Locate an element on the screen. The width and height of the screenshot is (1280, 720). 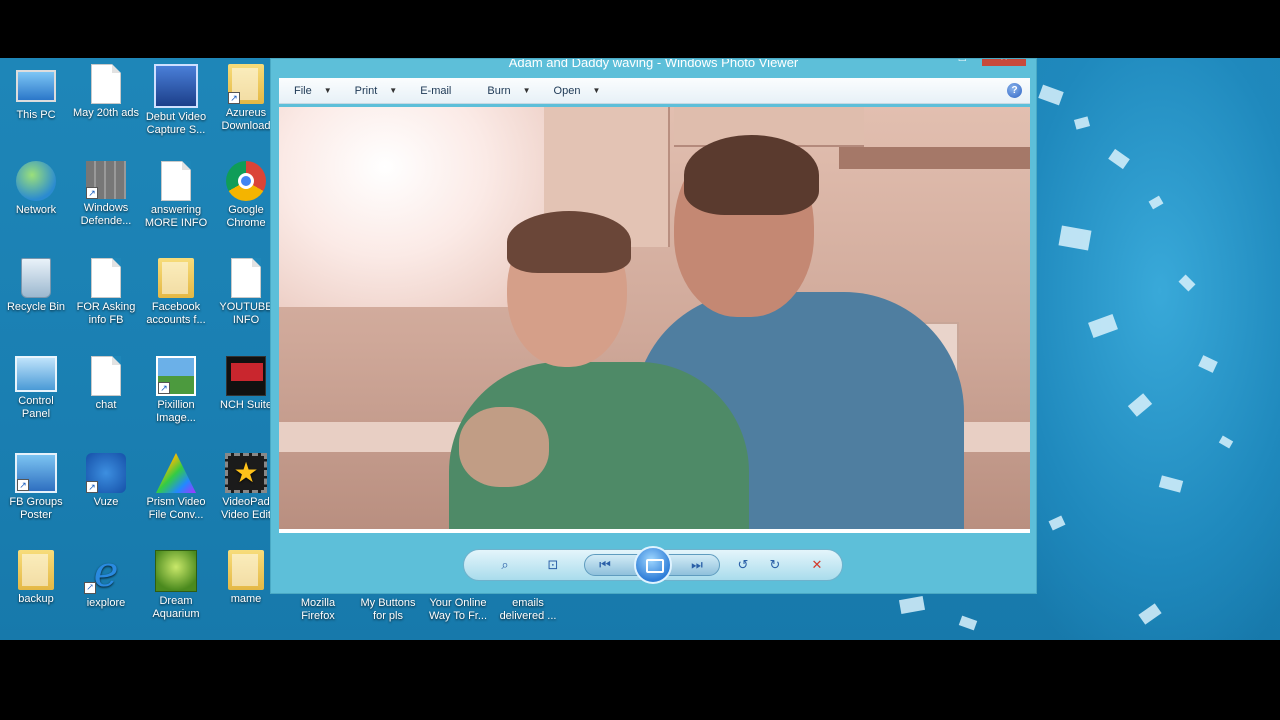
rotate-clockwise-icon: ↻ is located at coordinates (775, 565).